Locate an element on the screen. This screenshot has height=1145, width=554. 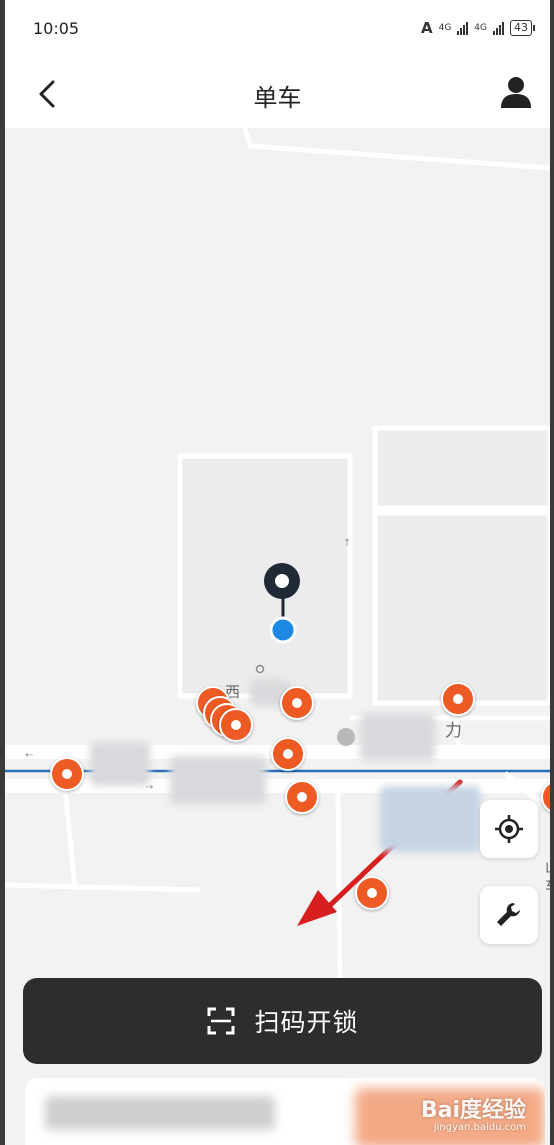
scan-unlock-button: 扫码开锁 is located at coordinates (282, 1021).